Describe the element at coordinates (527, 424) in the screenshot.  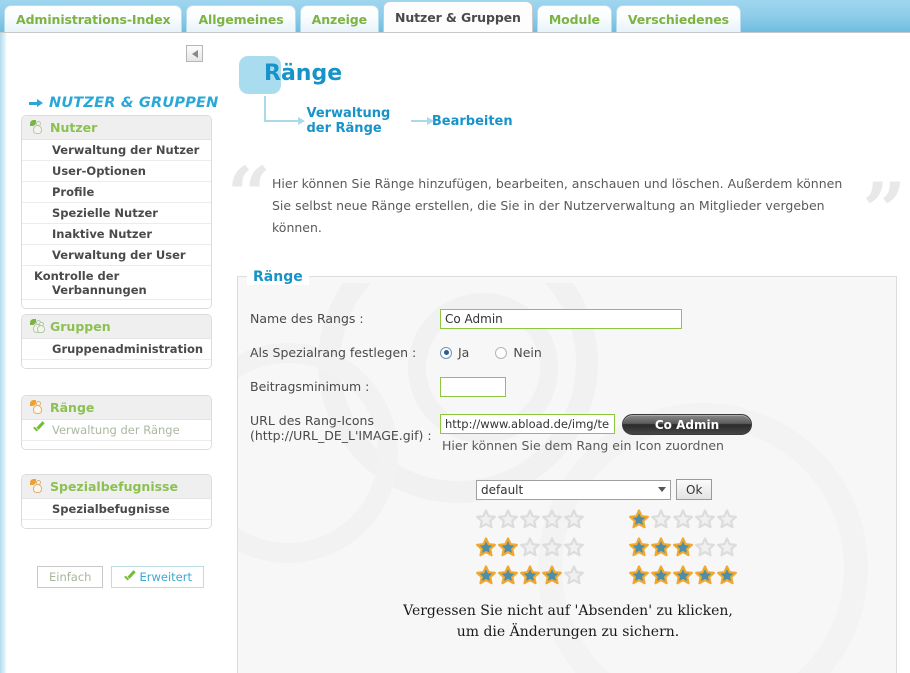
I see `icon-url-input` at that location.